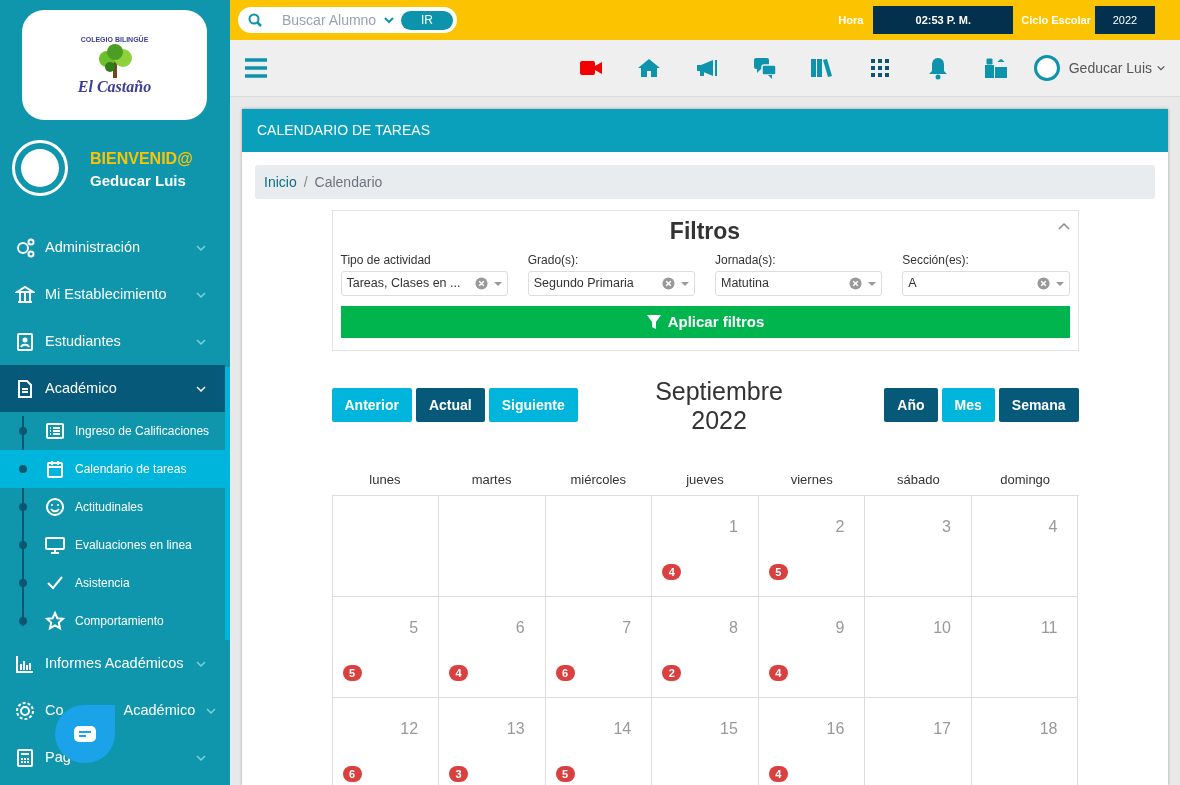 The height and width of the screenshot is (785, 1180). Describe the element at coordinates (112, 469) in the screenshot. I see `submenu-item: Calendario de tareas` at that location.